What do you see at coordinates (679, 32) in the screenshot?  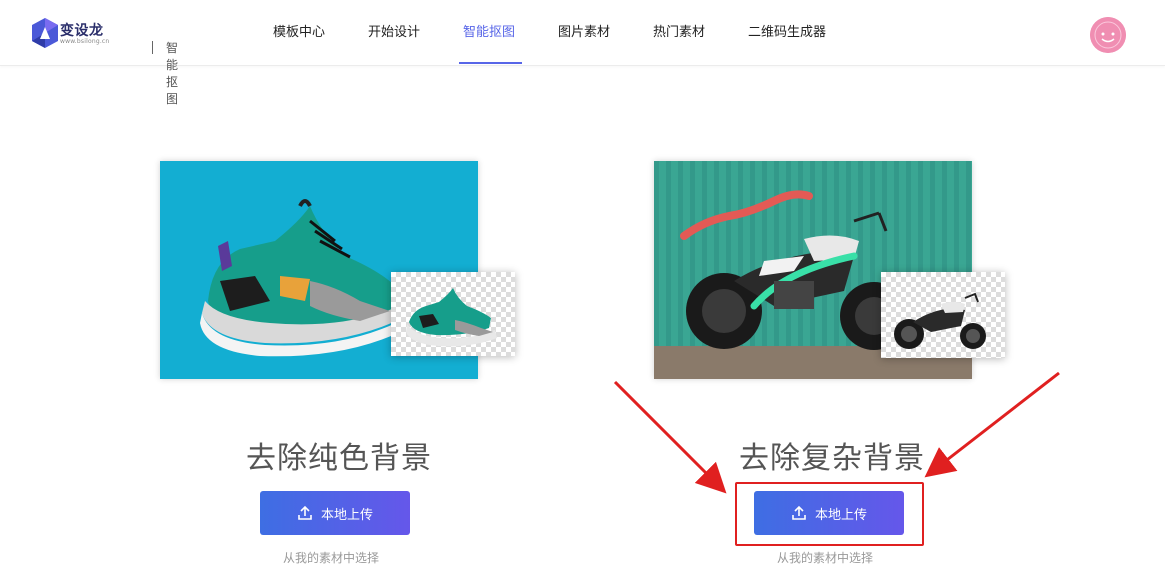 I see `nav-popular-assets: 热门素材` at bounding box center [679, 32].